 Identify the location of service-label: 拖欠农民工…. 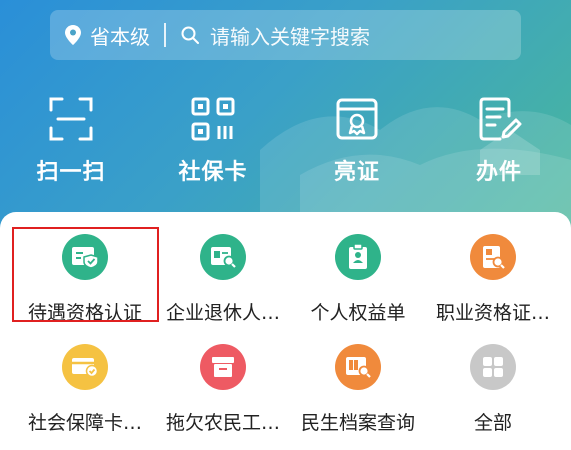
(222, 423).